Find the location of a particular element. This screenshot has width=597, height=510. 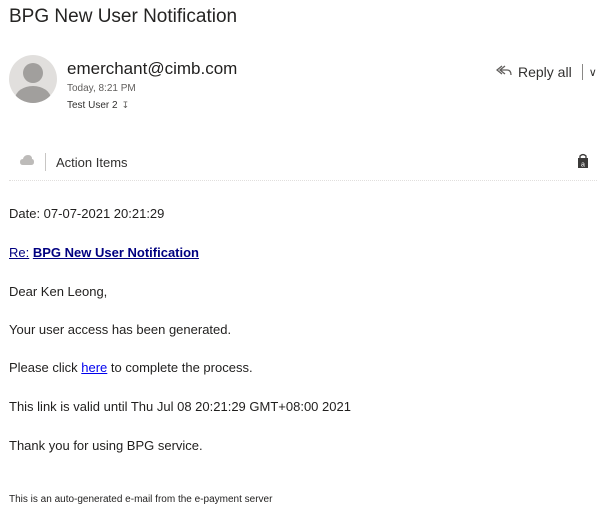

re-line: Re: BPG New User Notification is located at coordinates (104, 252).